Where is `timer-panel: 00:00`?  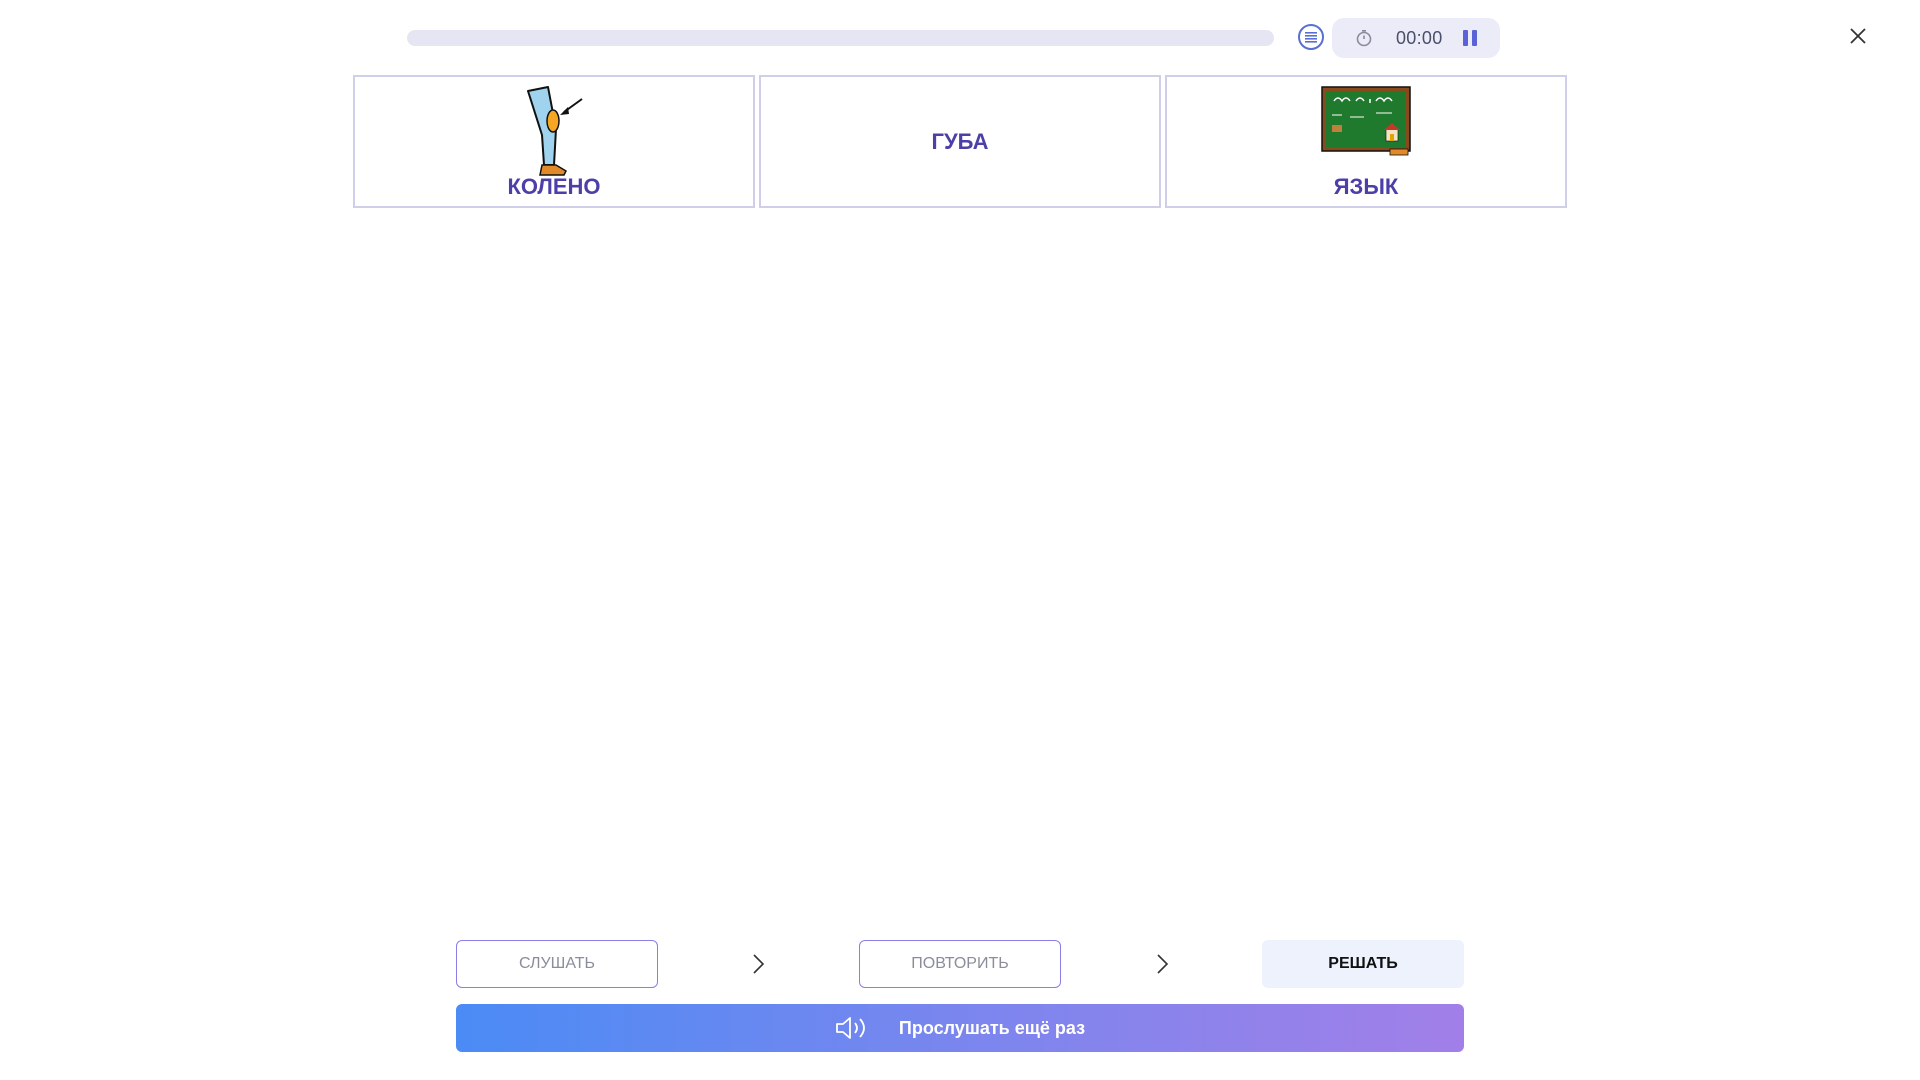
timer-panel: 00:00 is located at coordinates (1416, 38).